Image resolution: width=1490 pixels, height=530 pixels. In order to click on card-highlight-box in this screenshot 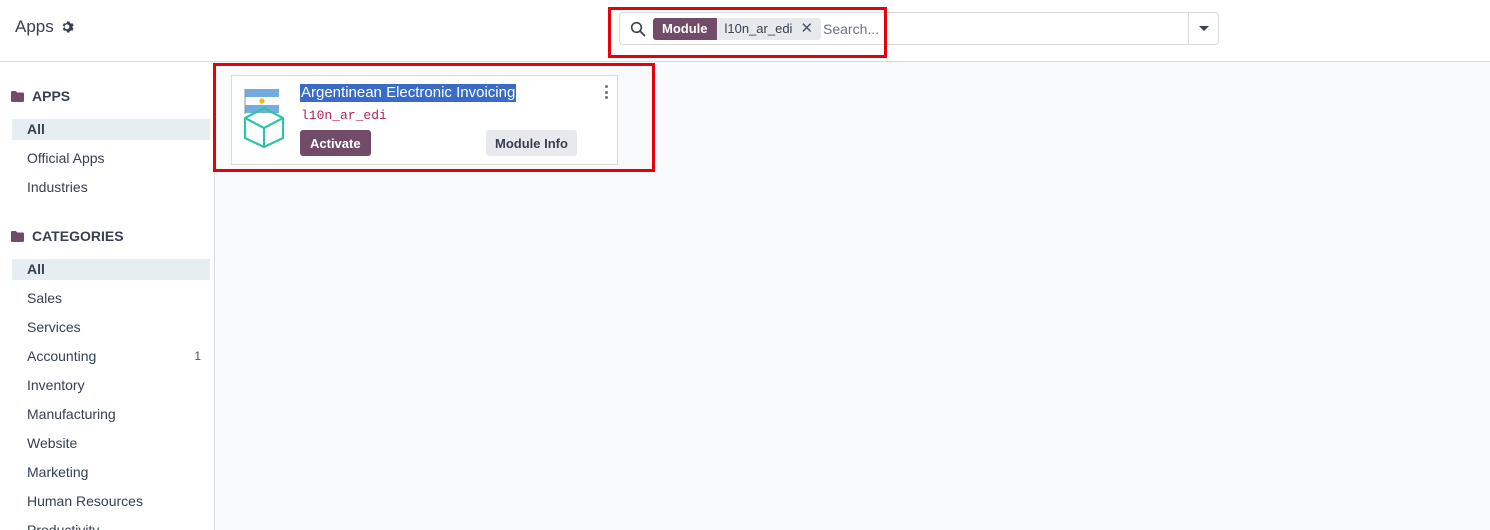, I will do `click(434, 117)`.